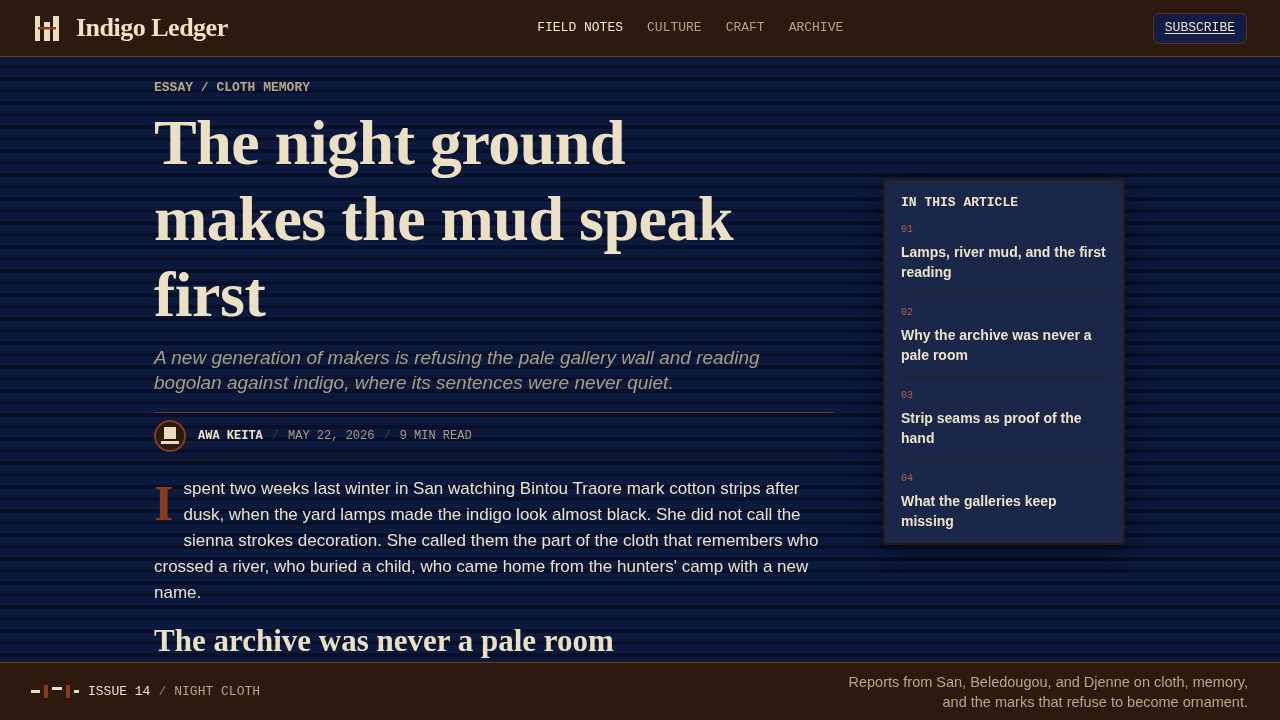 The width and height of the screenshot is (1280, 720). Describe the element at coordinates (1048, 692) in the screenshot. I see `footer-tagline: Reports from San, Beledougou, and Djenne on cloth, memory, and the marks that refuse to become ornament.` at that location.